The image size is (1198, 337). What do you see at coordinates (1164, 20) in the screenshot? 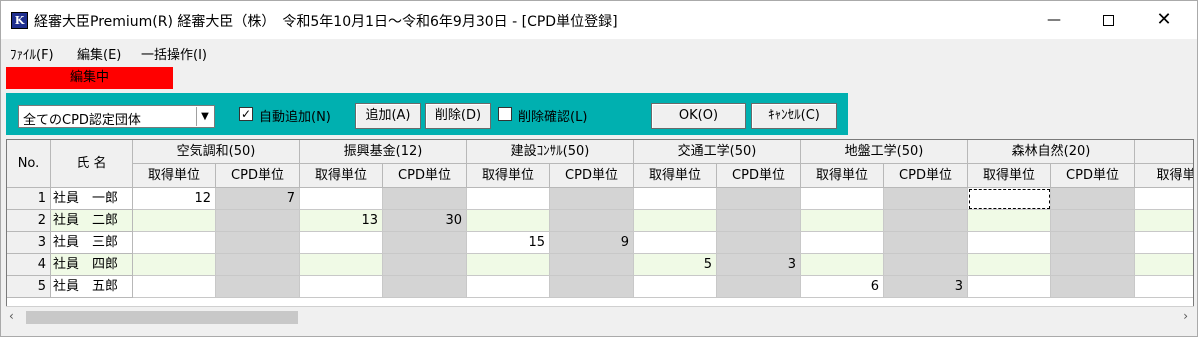
I see `close-button: ✕` at bounding box center [1164, 20].